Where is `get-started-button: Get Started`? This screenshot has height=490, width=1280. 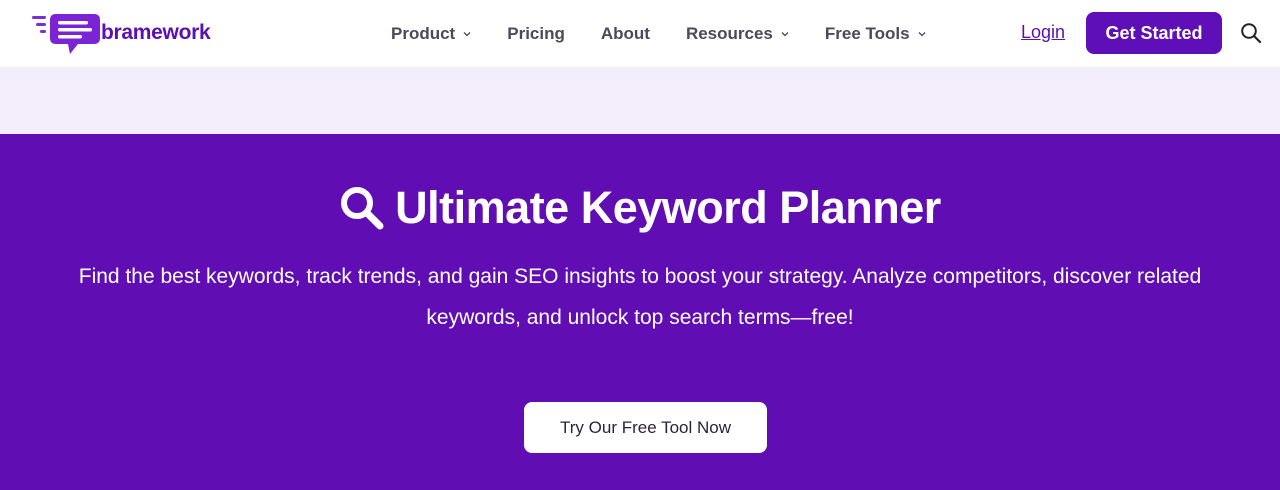
get-started-button: Get Started is located at coordinates (1154, 33).